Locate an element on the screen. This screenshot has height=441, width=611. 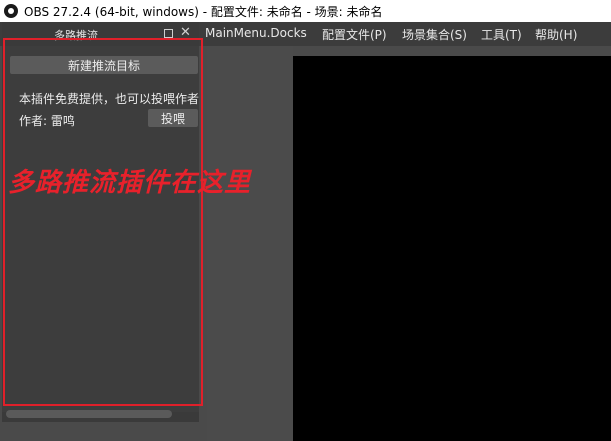
dock-area-background is located at coordinates (250, 243).